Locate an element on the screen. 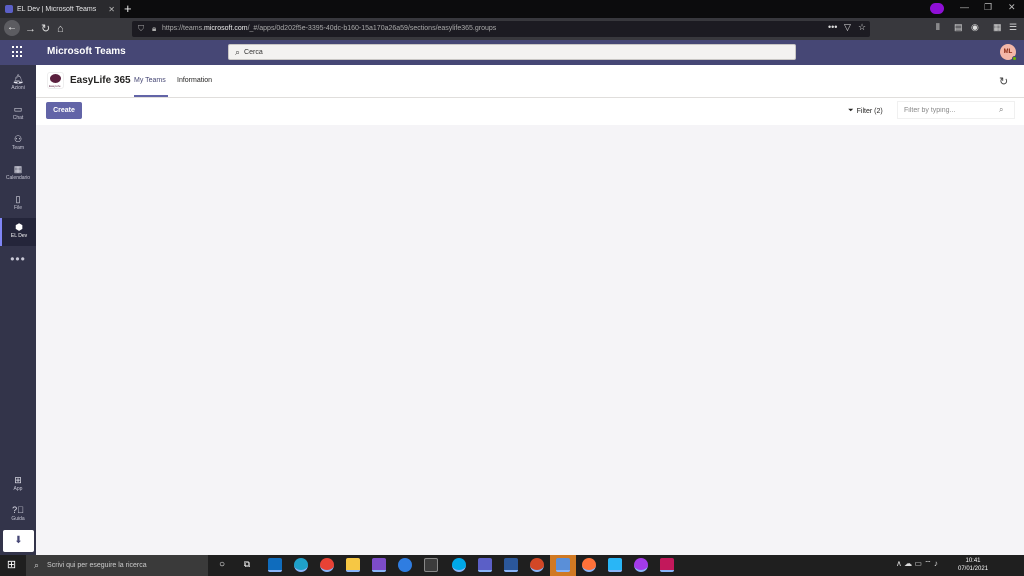  skype-icon is located at coordinates (459, 565).